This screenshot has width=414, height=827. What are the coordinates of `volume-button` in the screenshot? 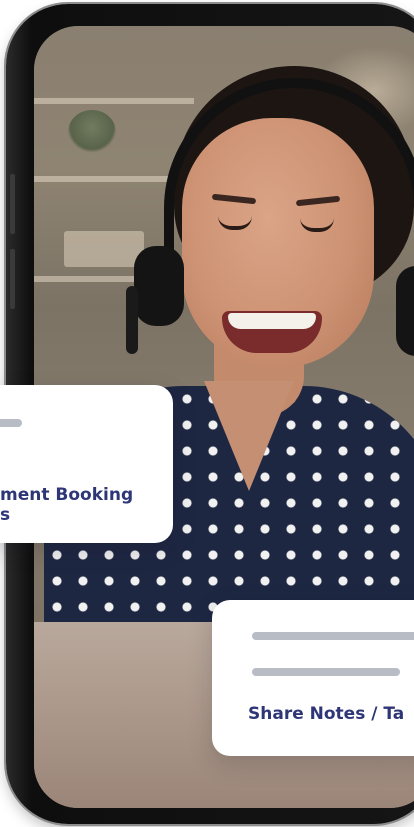 It's located at (12, 204).